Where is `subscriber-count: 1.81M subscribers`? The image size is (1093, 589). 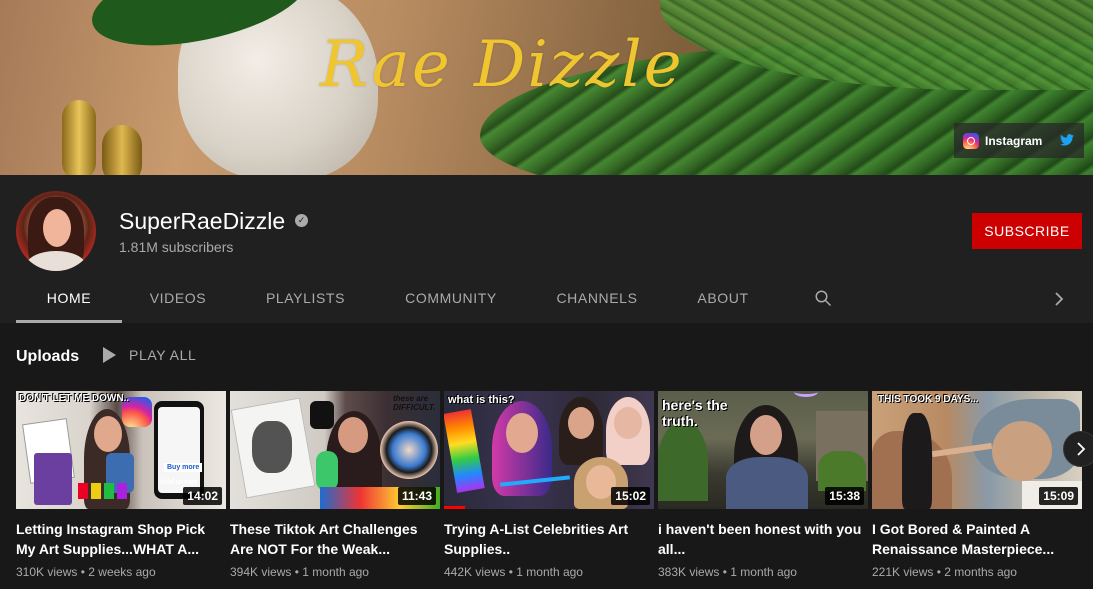
subscriber-count: 1.81M subscribers is located at coordinates (176, 247).